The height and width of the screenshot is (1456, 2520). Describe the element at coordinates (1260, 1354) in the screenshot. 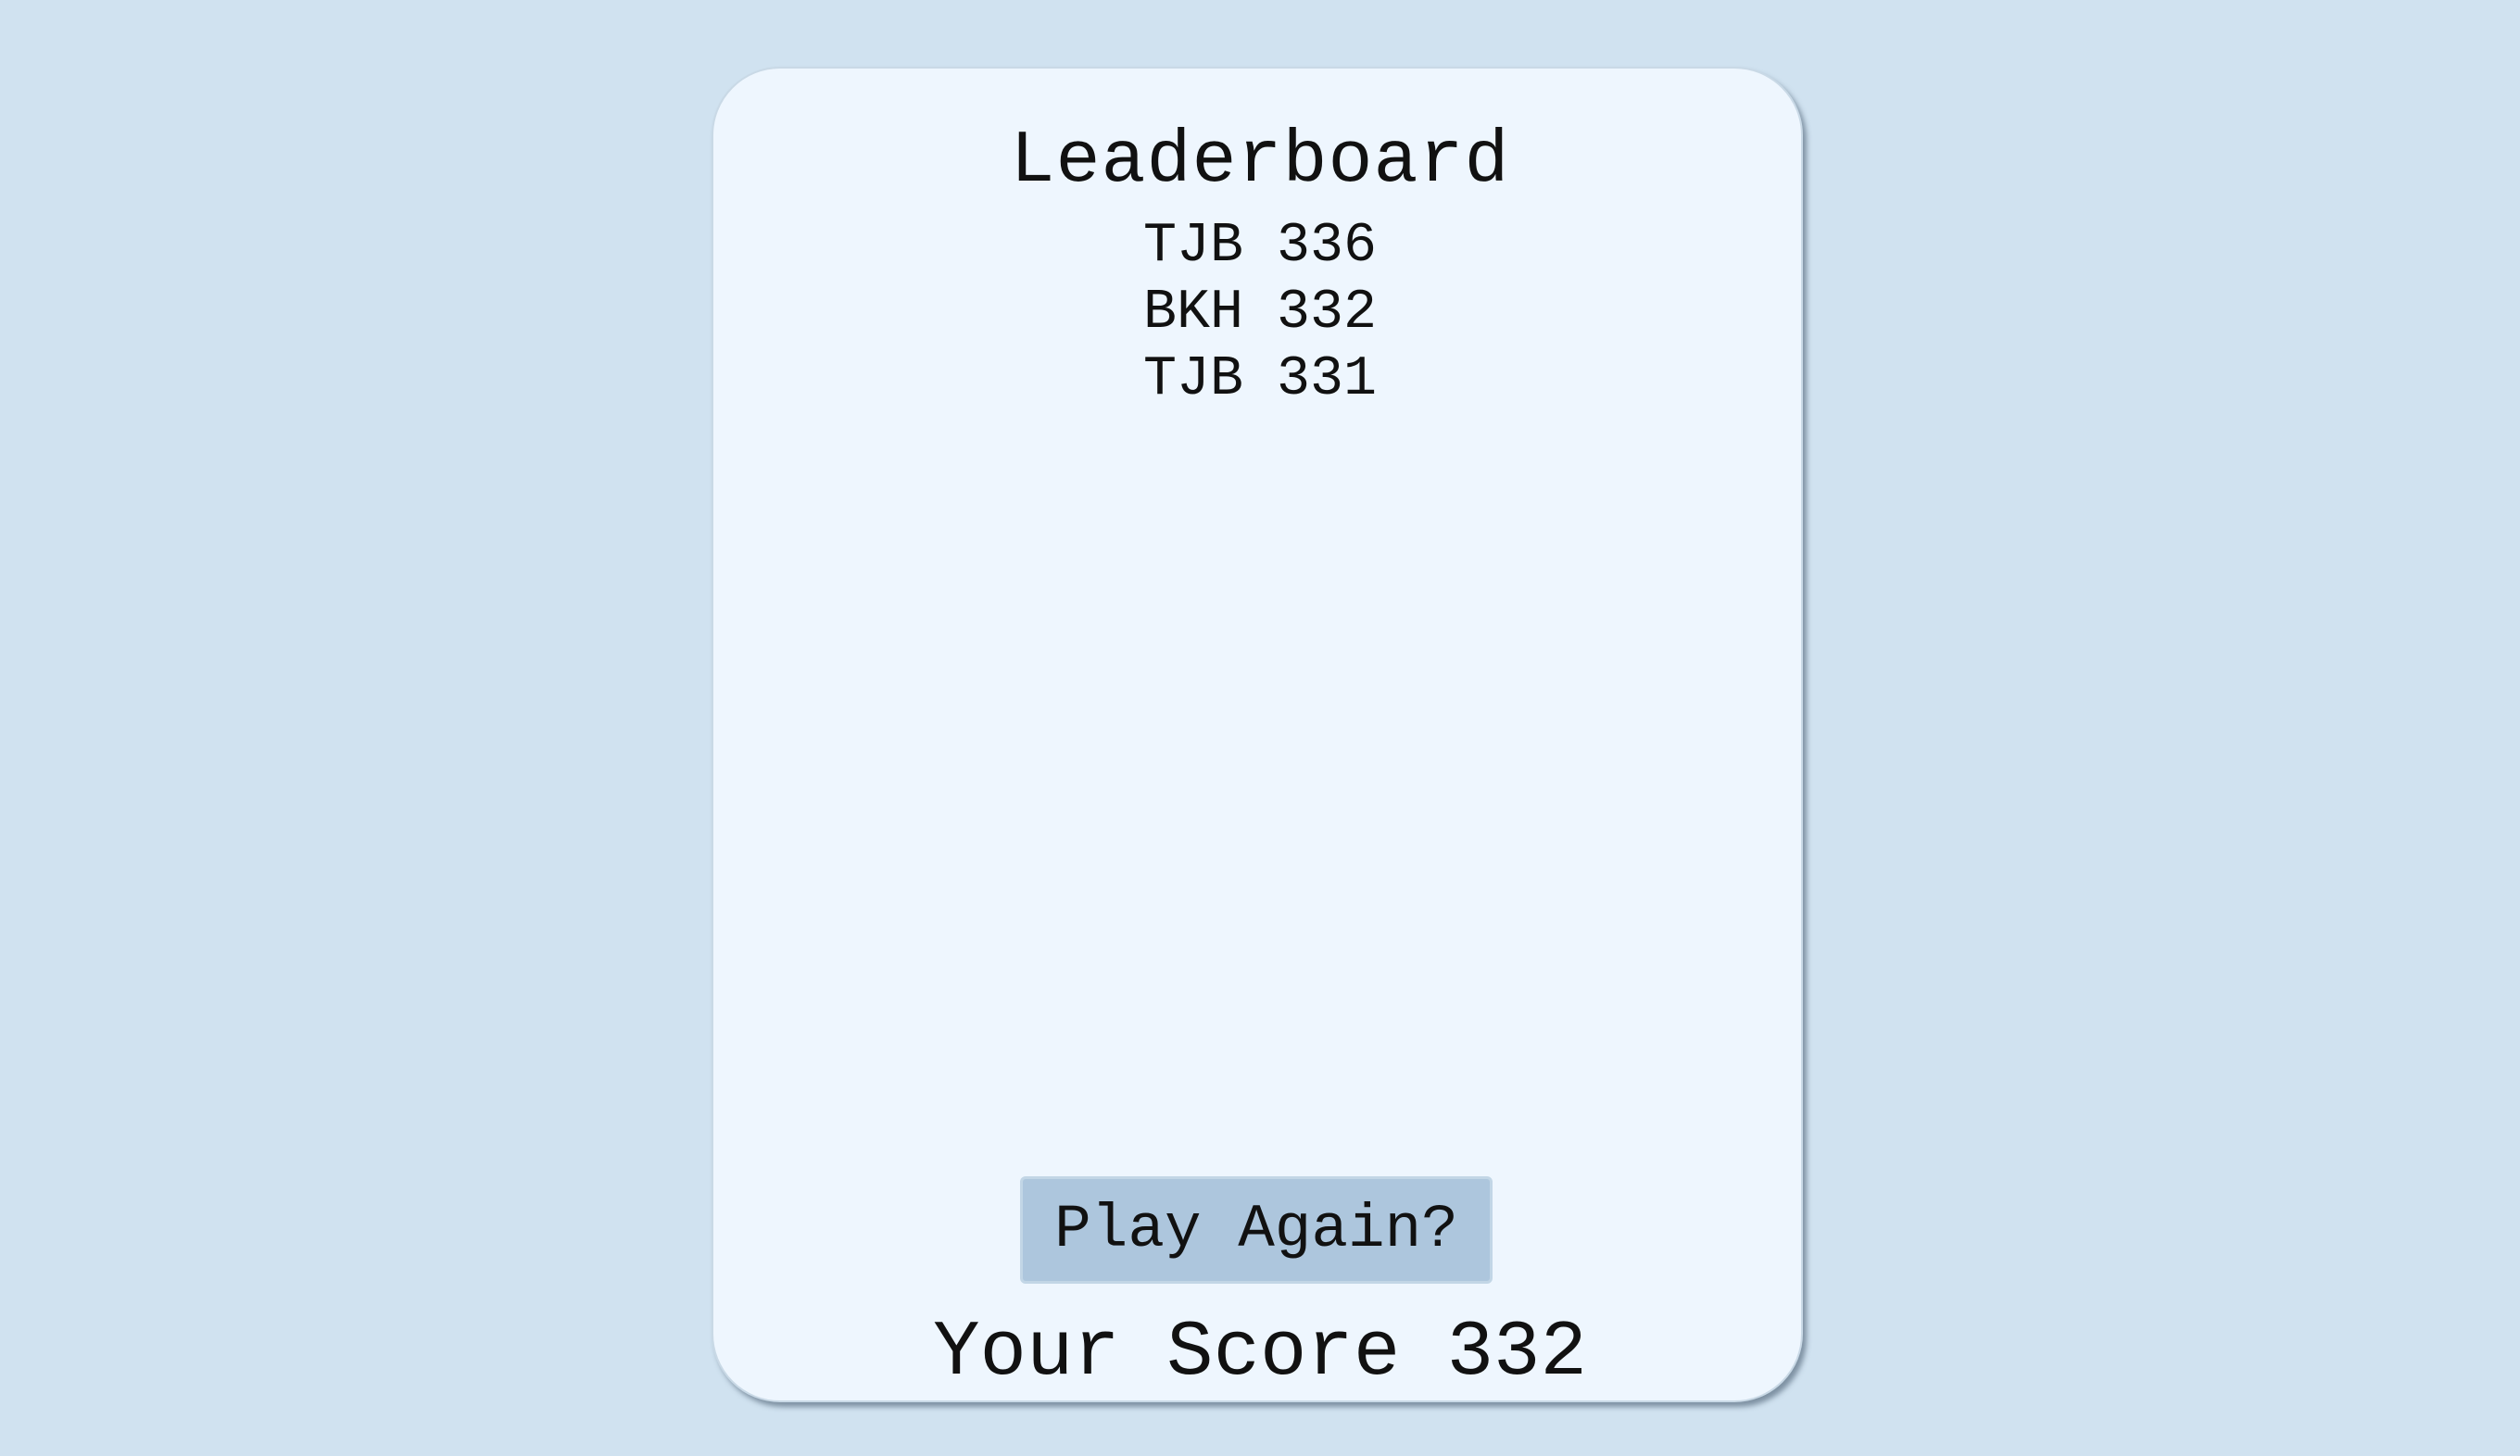

I see `your-score: Your Score 332` at that location.